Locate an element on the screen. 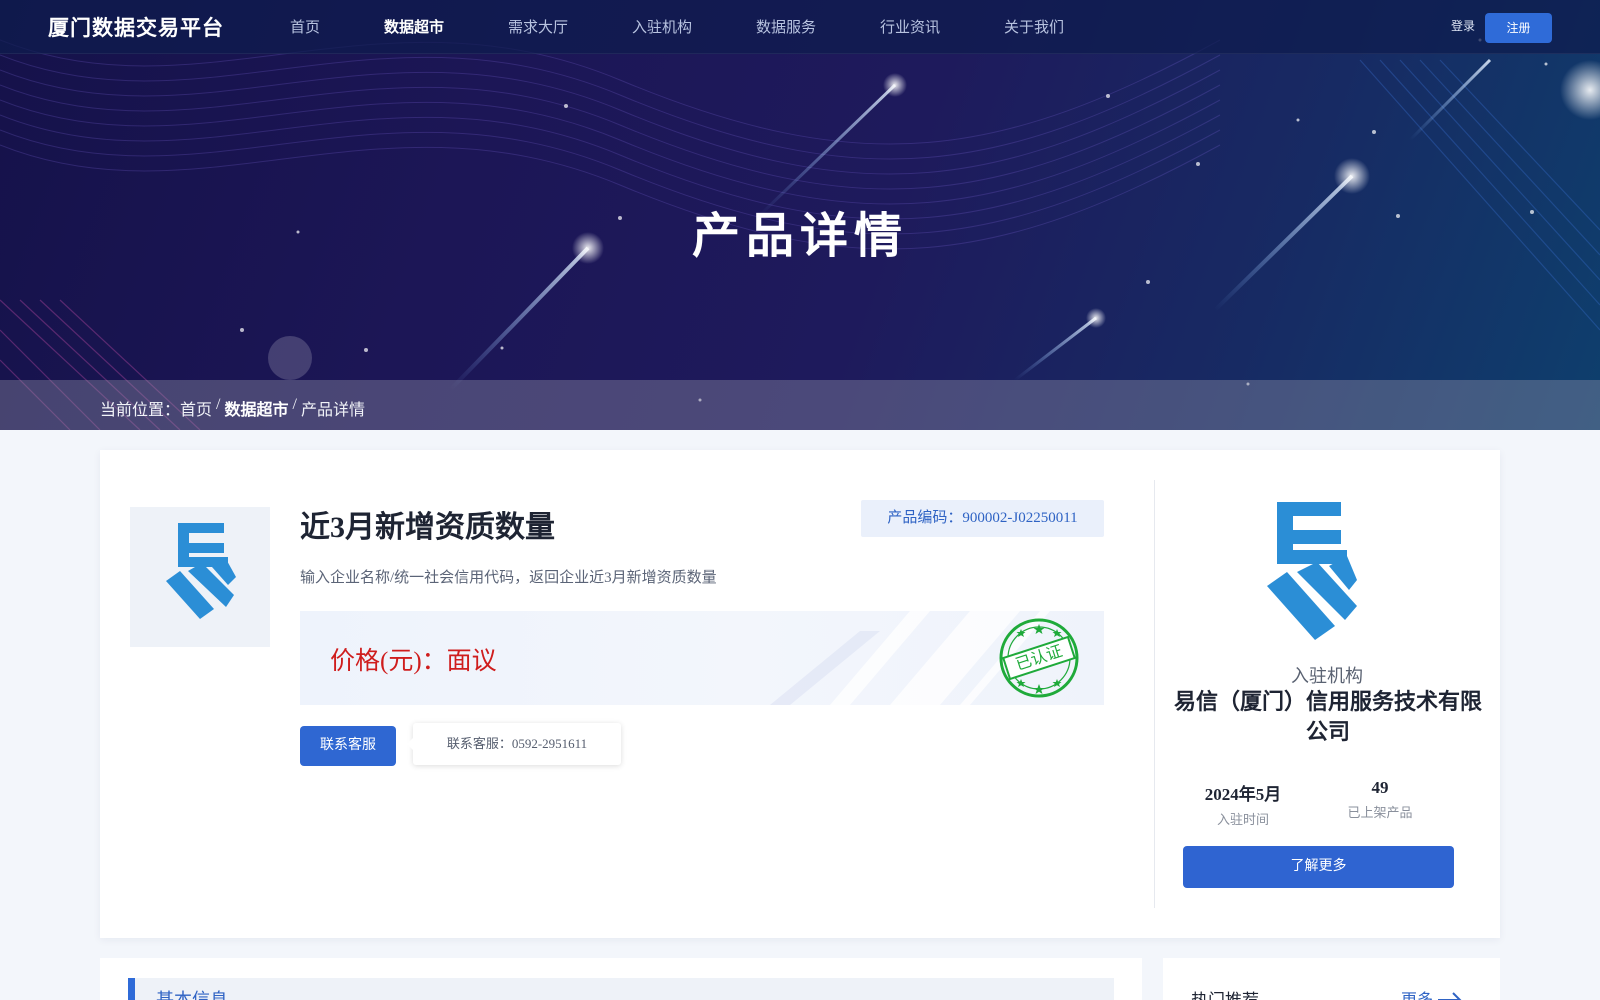 The height and width of the screenshot is (1000, 1600). nav-item-industry-news: 行业资讯 is located at coordinates (942, 27).